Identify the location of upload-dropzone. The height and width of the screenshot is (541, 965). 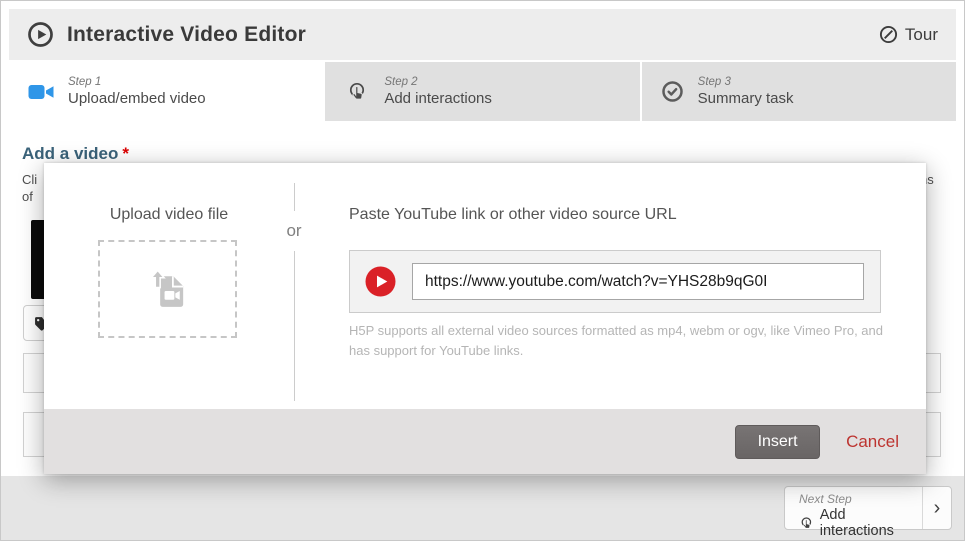
(167, 289).